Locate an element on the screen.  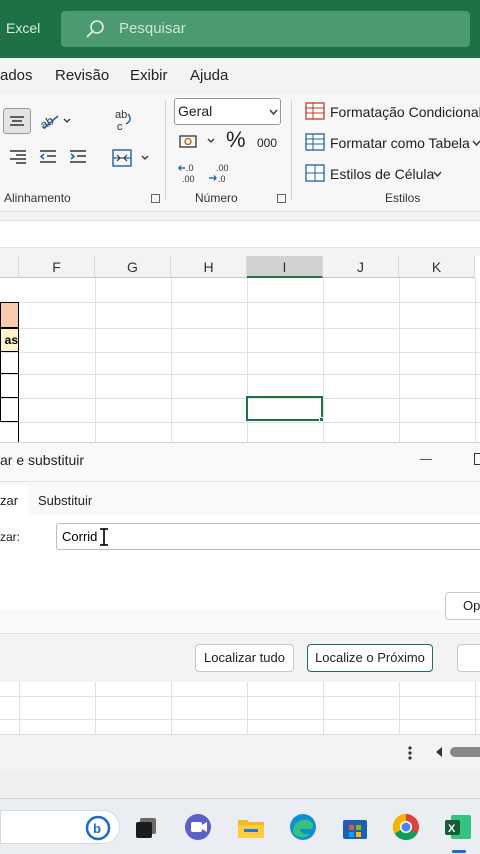
conditional-formatting-button: Formatação Condicional is located at coordinates (405, 112).